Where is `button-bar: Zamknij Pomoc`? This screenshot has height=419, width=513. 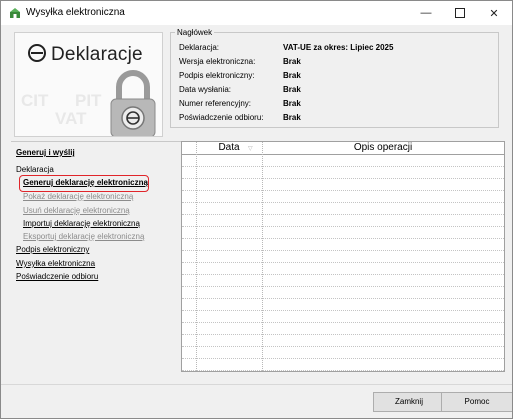
button-bar: Zamknij Pomoc is located at coordinates (256, 401).